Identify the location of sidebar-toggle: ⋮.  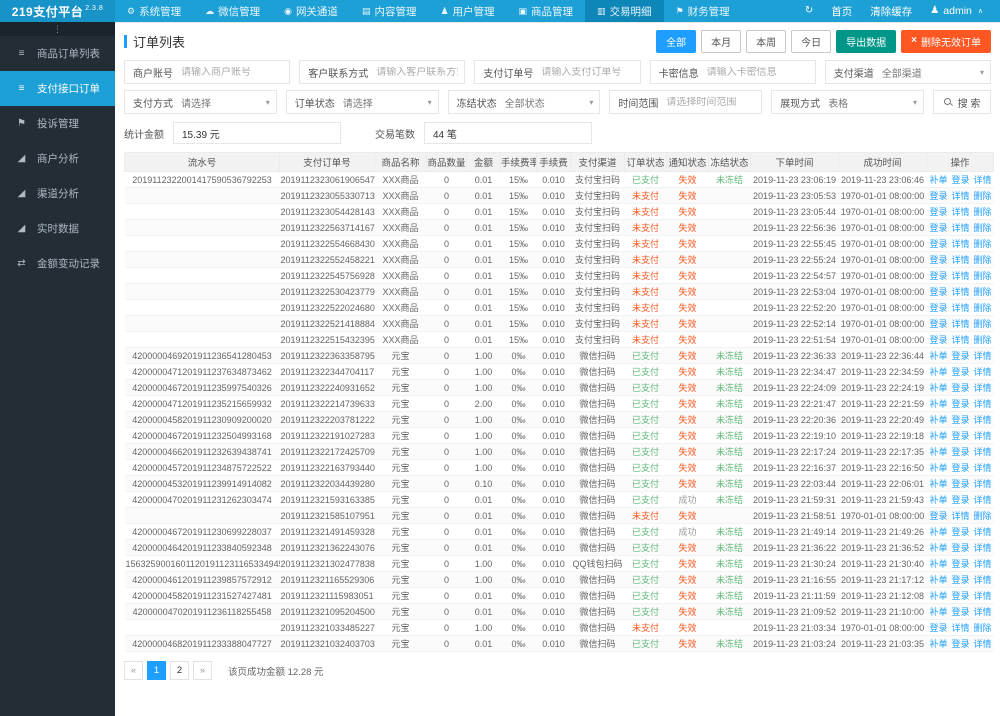
(57, 29).